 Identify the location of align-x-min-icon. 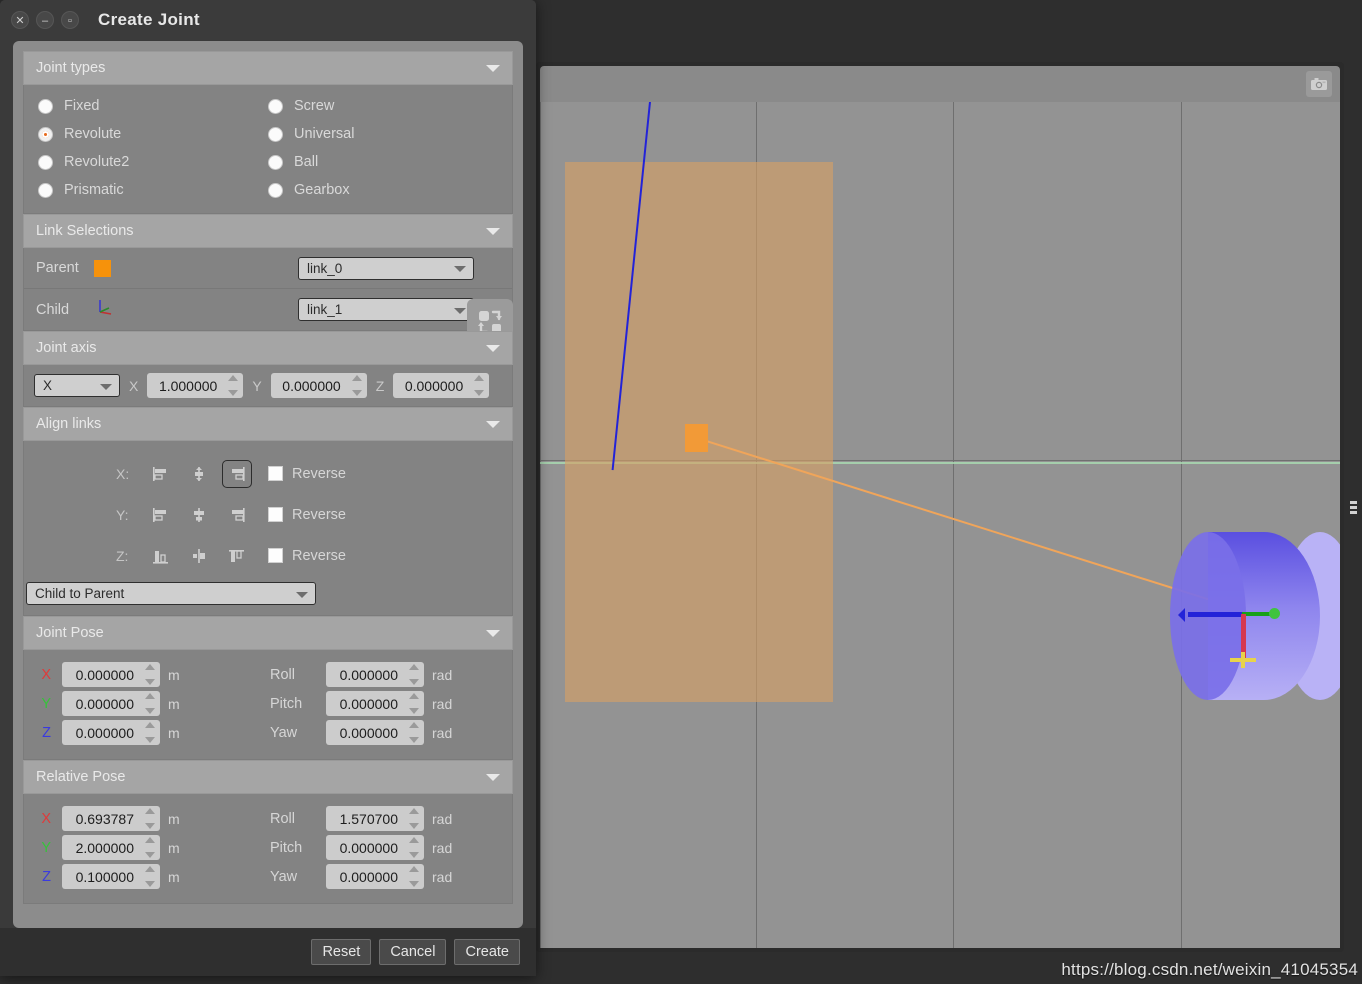
(161, 474).